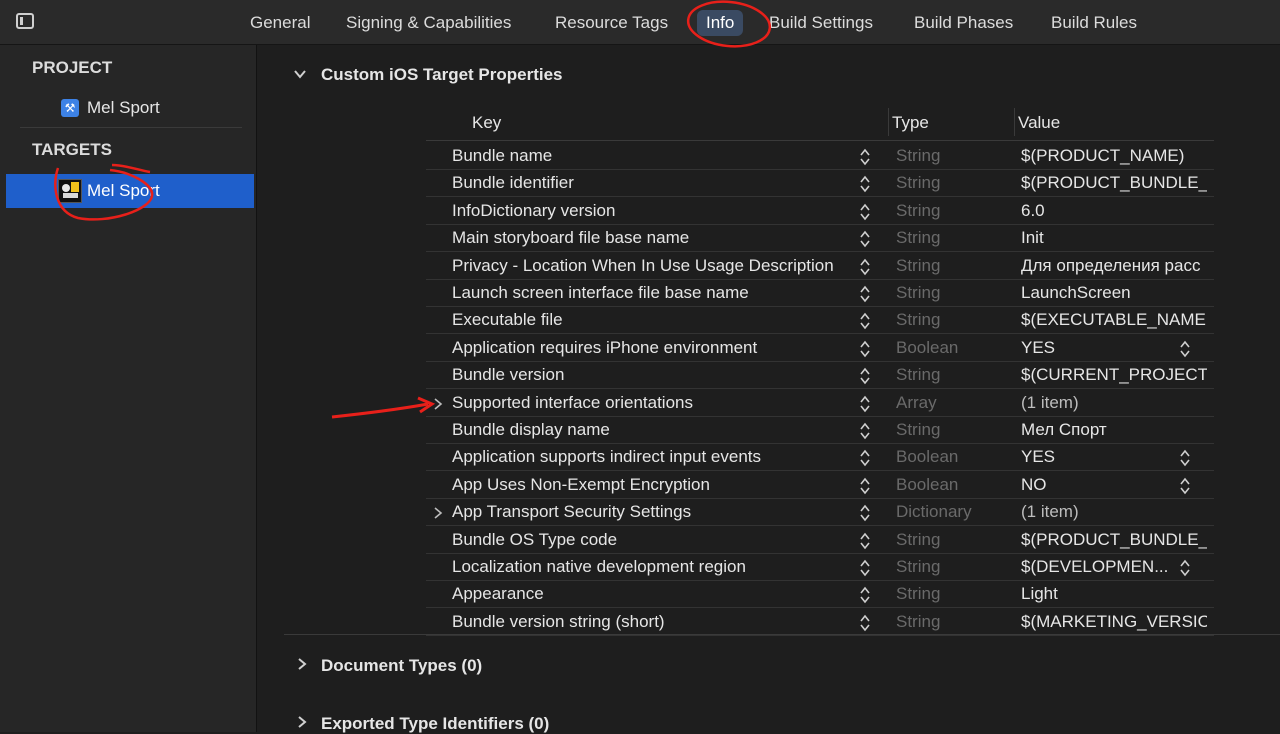 The width and height of the screenshot is (1280, 734). Describe the element at coordinates (533, 211) in the screenshot. I see `row-key: InfoDictionary version` at that location.